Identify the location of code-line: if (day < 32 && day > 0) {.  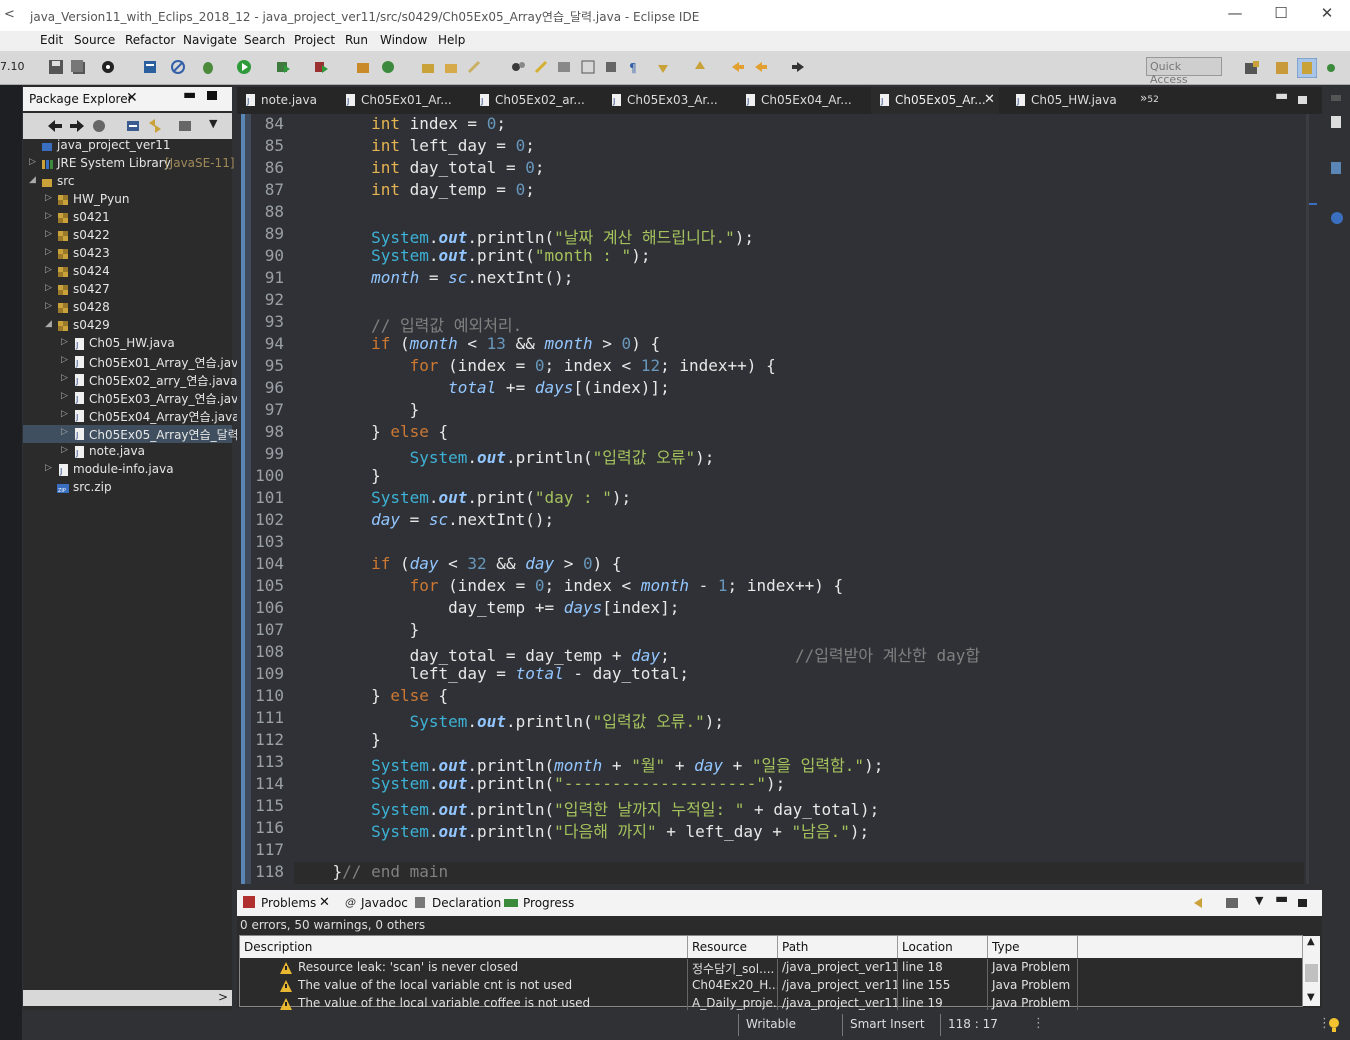
(458, 563).